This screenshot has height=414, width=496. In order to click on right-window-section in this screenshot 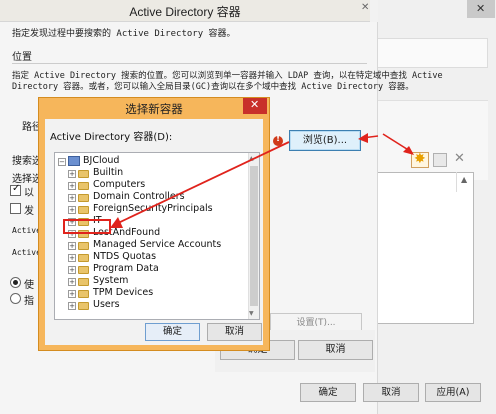, I will do `click(432, 140)`.